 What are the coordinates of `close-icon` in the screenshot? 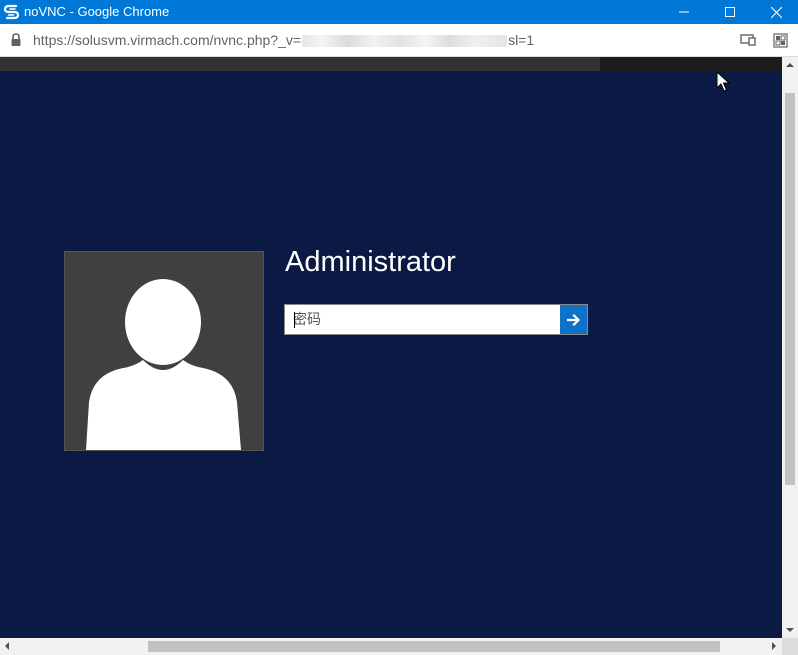 It's located at (776, 12).